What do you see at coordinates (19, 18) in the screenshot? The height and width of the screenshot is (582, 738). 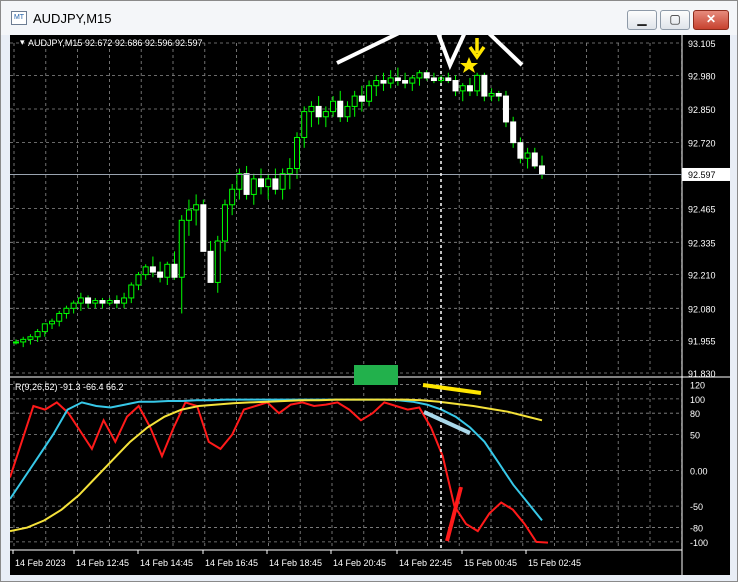 I see `chart-app-icon: MT` at bounding box center [19, 18].